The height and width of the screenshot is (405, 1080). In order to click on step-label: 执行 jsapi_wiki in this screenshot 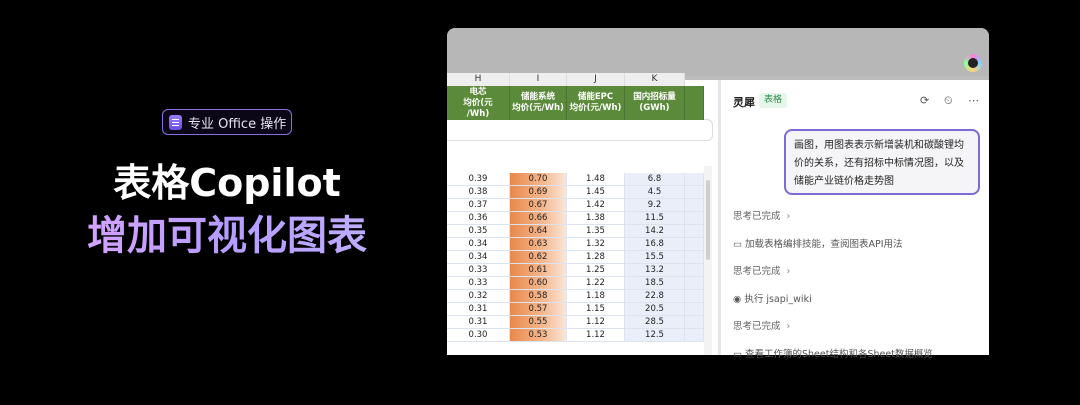, I will do `click(778, 299)`.